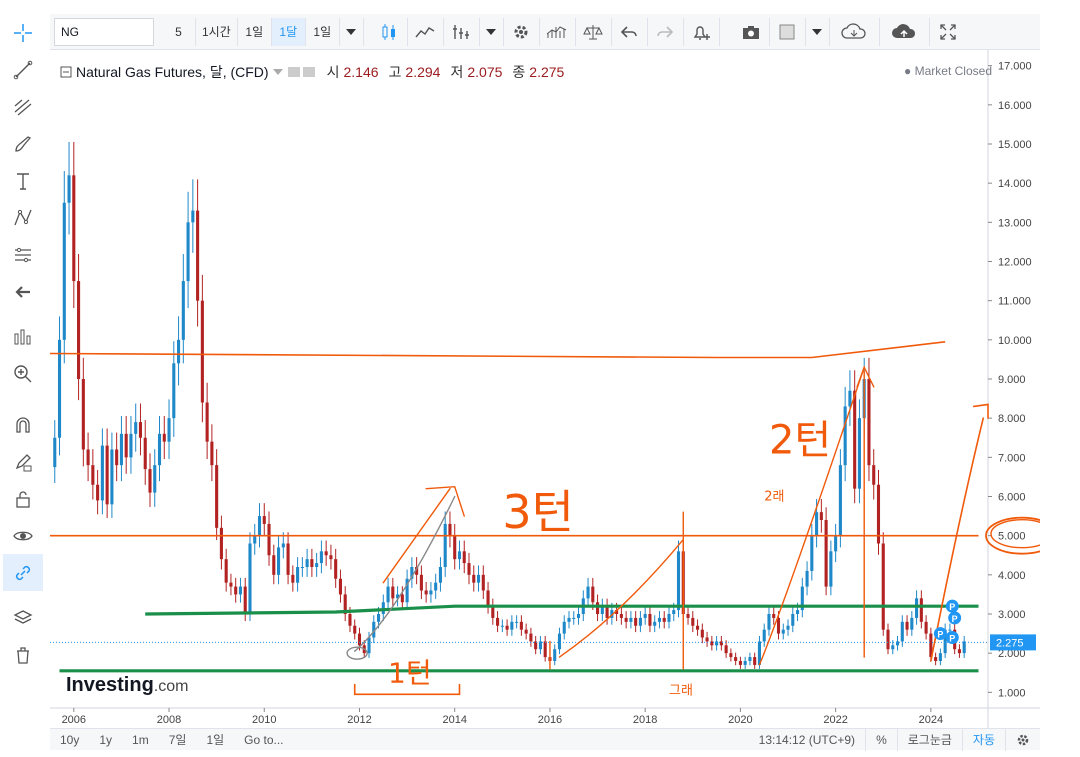  I want to click on magnet-icon, so click(23, 424).